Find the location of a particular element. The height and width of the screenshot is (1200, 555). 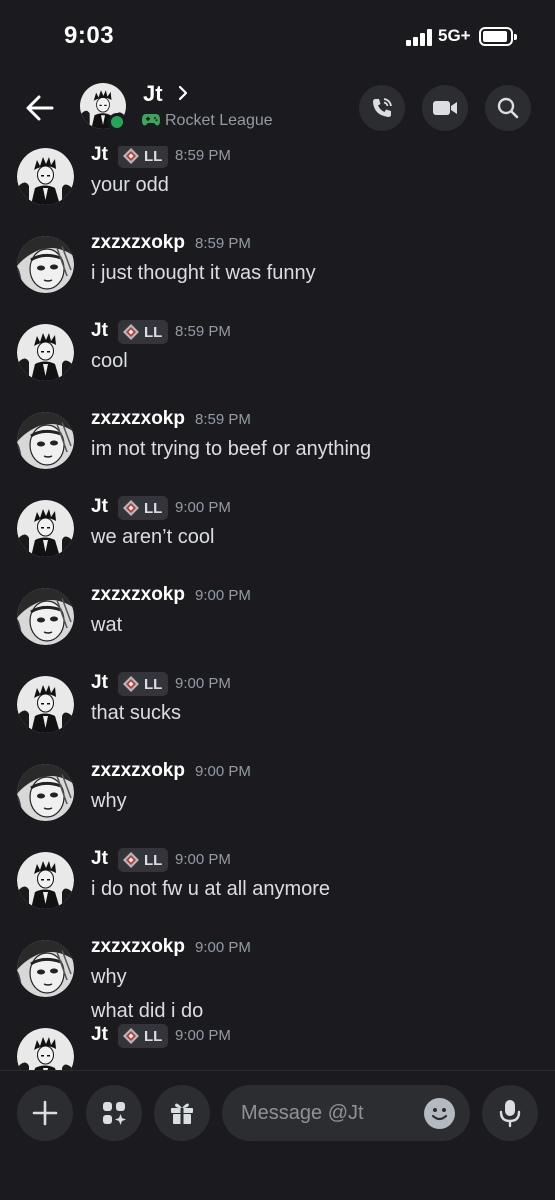

header-username: Jt is located at coordinates (153, 94).